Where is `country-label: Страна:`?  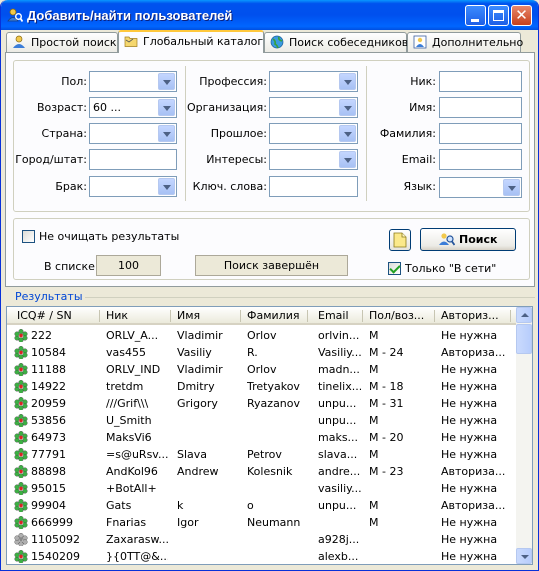
country-label: Страна: is located at coordinates (64, 133).